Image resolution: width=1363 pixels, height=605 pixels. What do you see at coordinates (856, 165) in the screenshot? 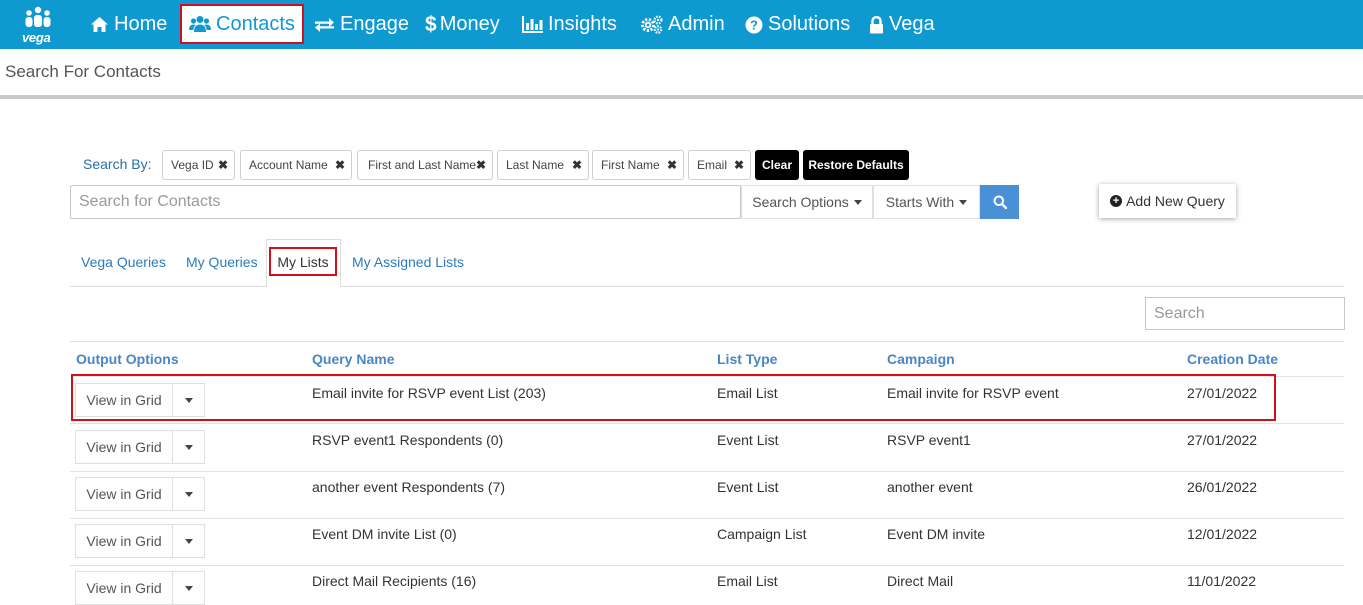
I see `restore-defaults-button: Restore Defaults` at bounding box center [856, 165].